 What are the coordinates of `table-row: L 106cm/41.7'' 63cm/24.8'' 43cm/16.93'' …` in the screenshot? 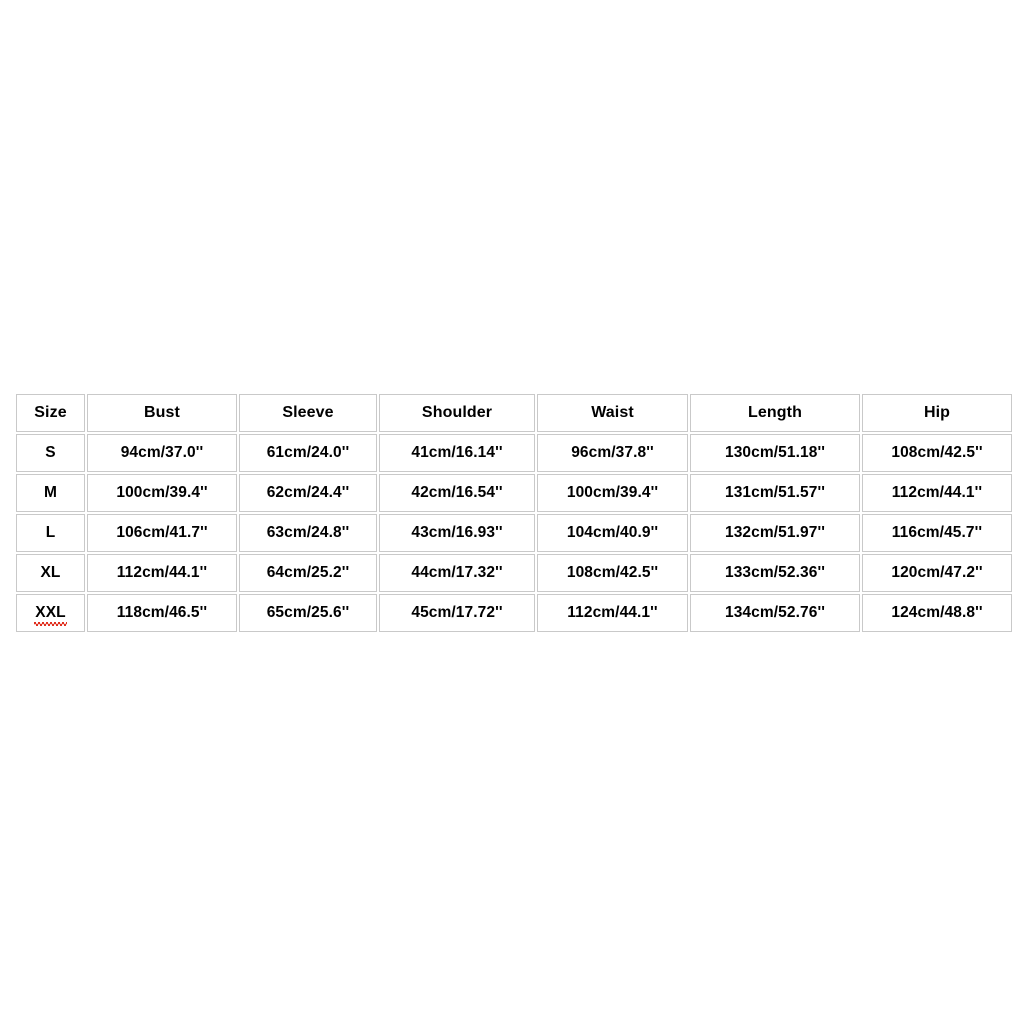 It's located at (514, 533).